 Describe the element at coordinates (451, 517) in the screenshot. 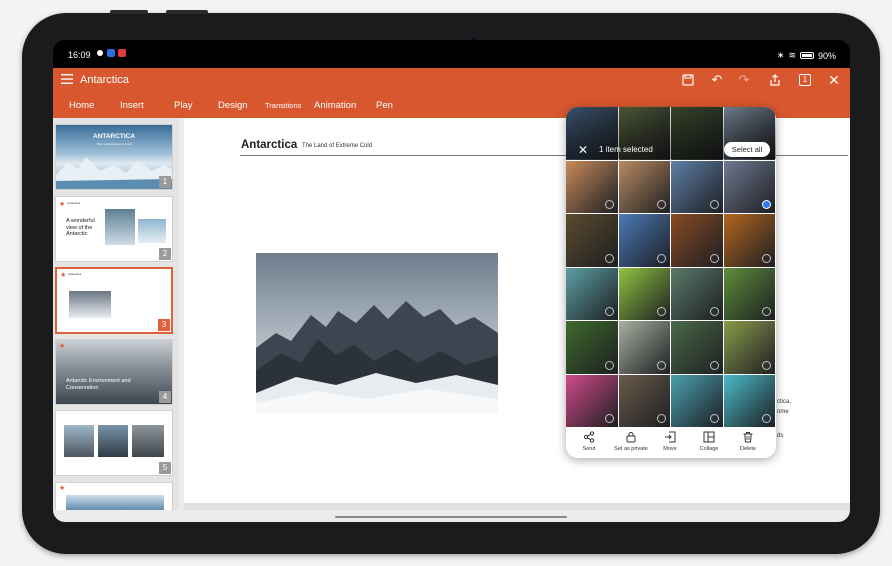

I see `home-indicator` at that location.